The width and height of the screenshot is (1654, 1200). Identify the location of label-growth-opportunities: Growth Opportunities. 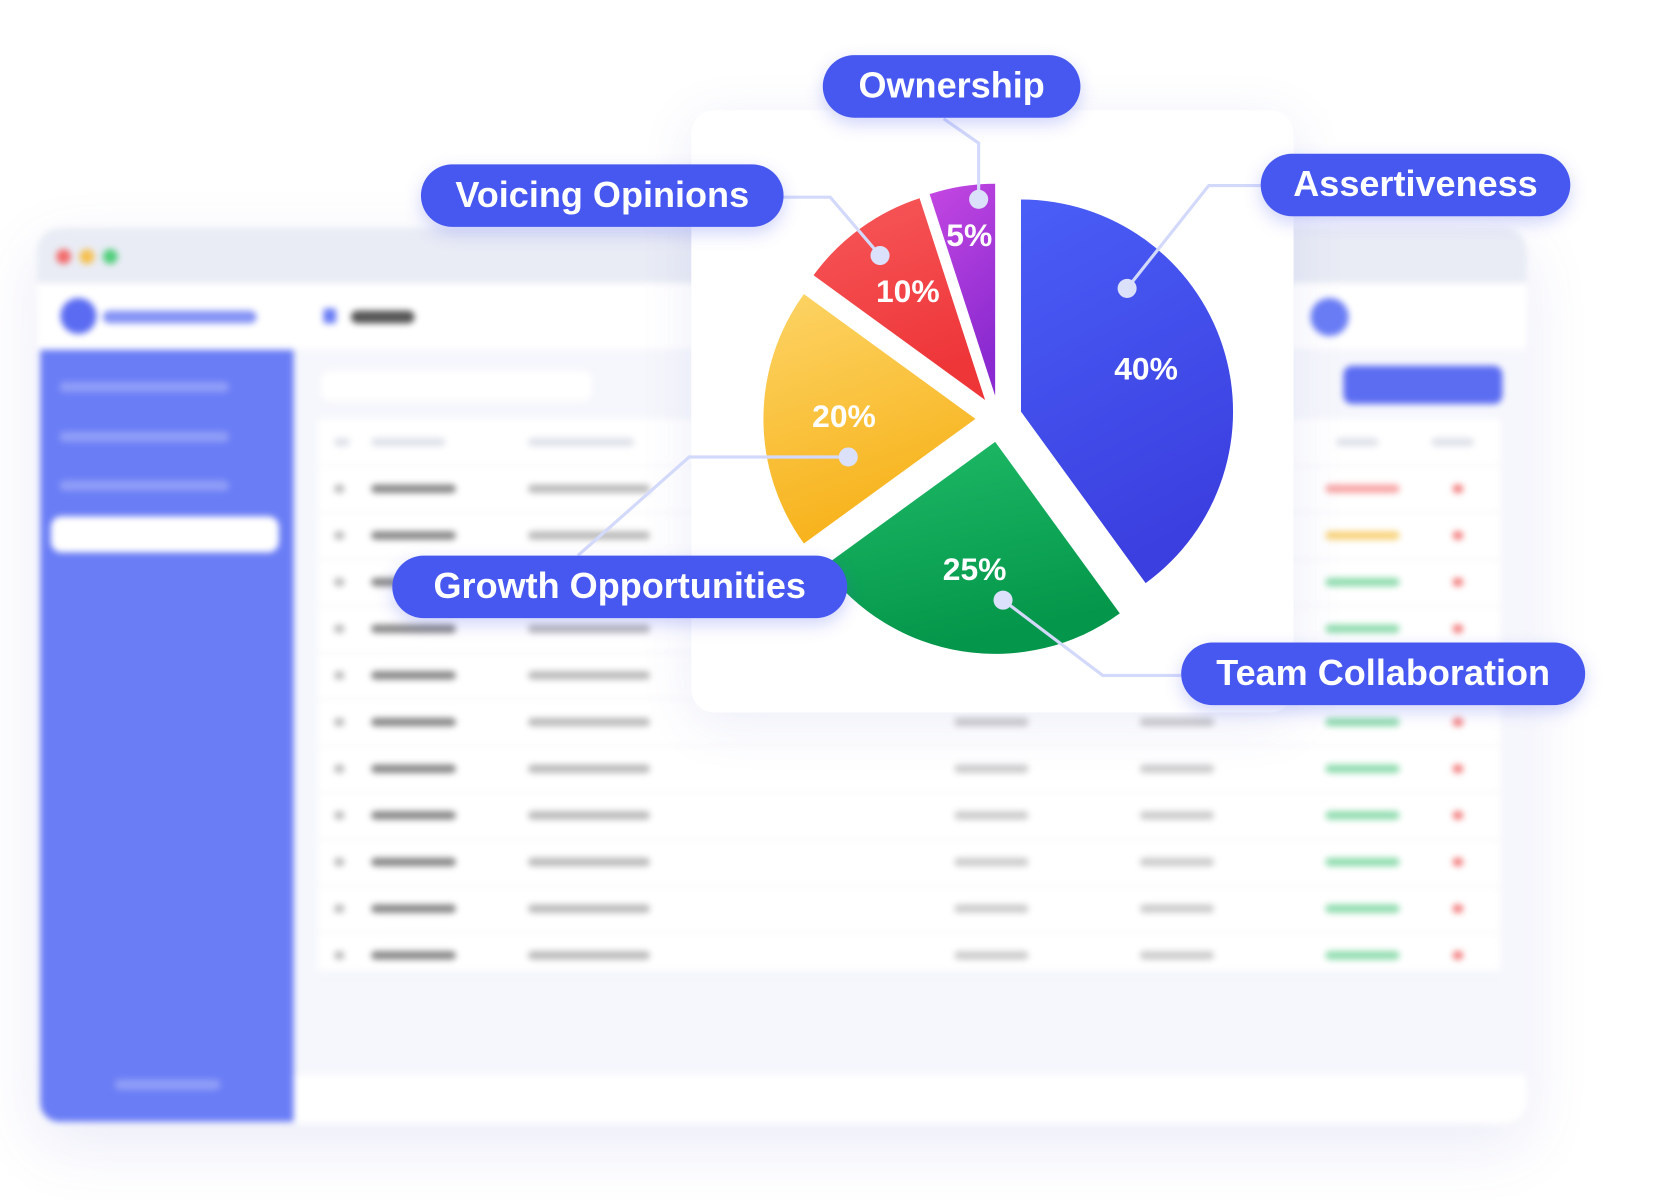
(620, 587).